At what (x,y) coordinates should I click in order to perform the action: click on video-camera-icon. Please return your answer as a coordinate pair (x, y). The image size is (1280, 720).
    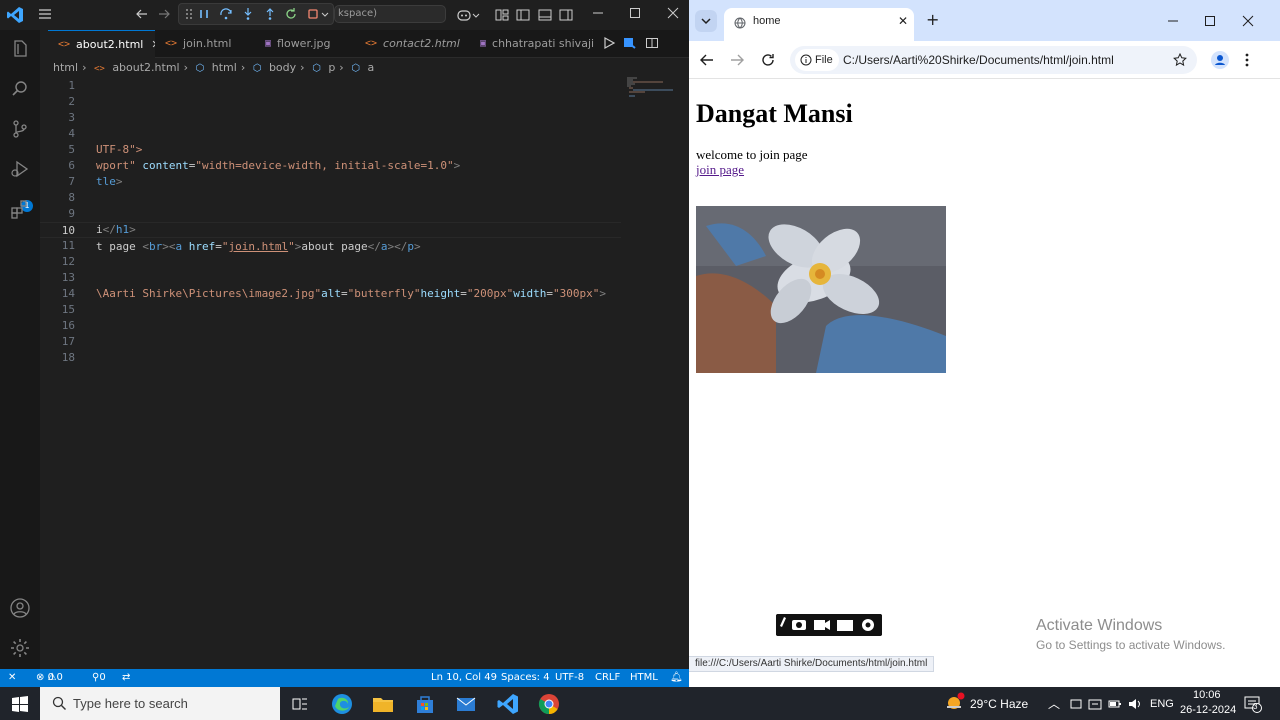
    Looking at the image, I should click on (822, 625).